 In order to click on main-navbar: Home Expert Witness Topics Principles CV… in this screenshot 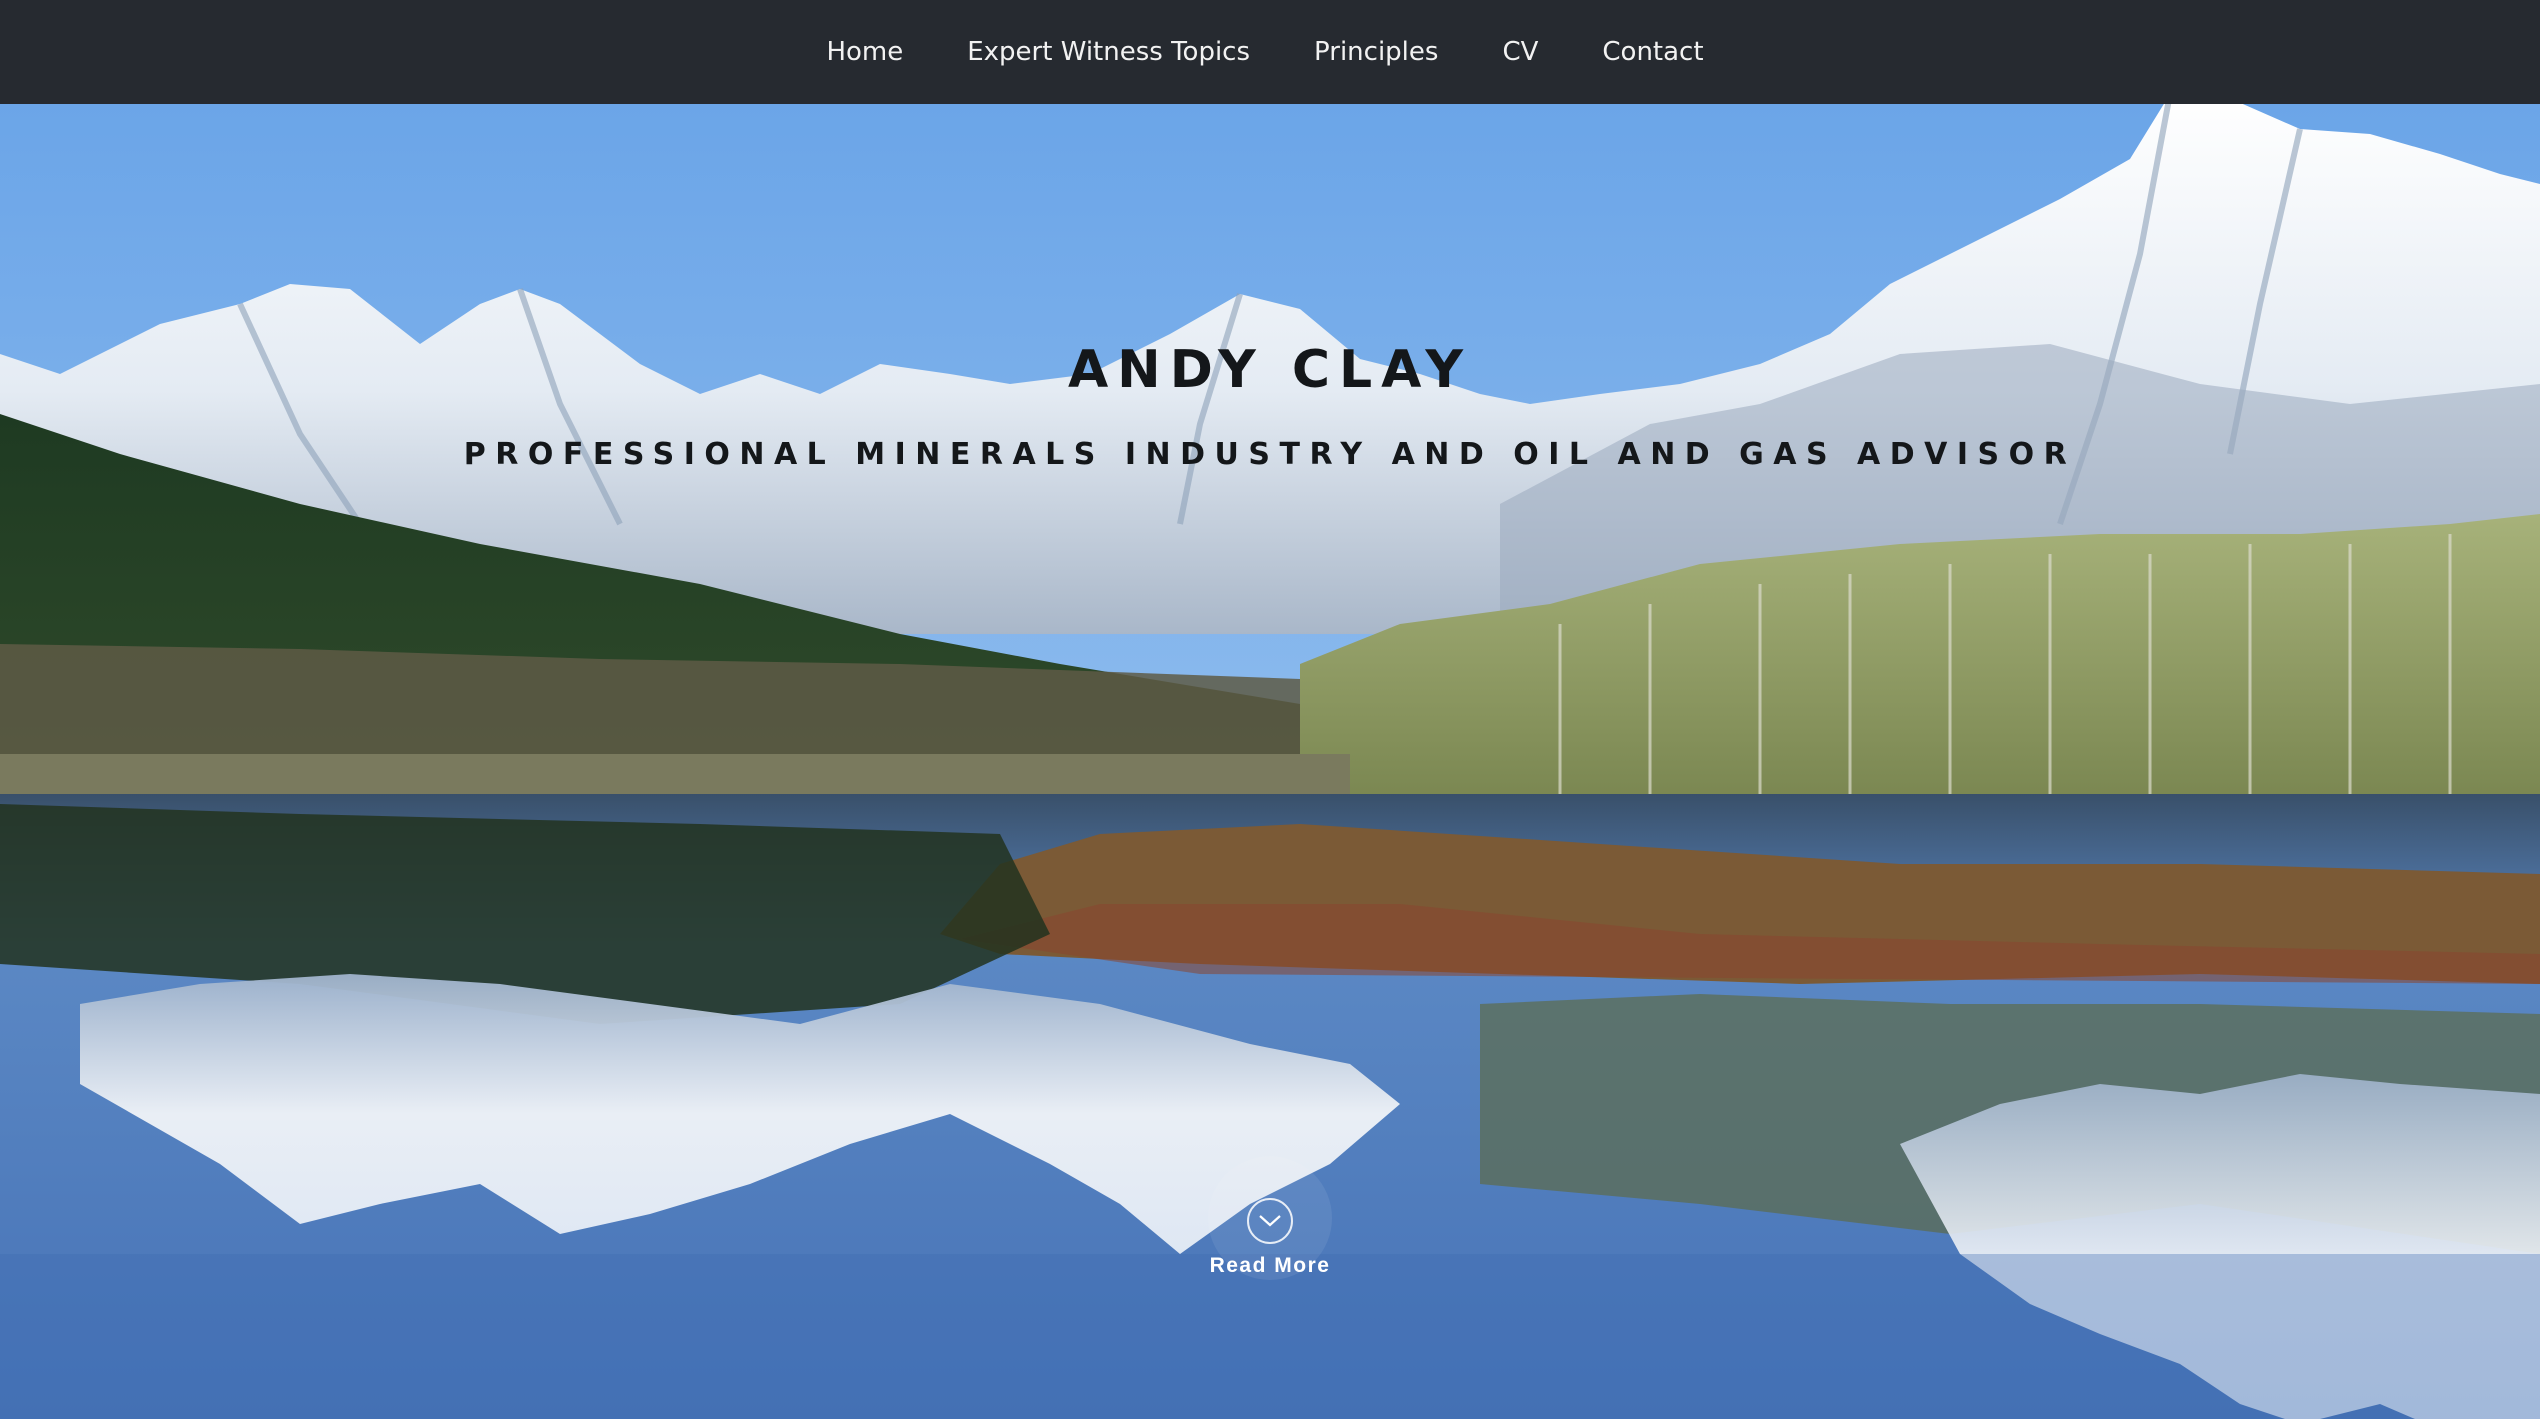, I will do `click(1270, 52)`.